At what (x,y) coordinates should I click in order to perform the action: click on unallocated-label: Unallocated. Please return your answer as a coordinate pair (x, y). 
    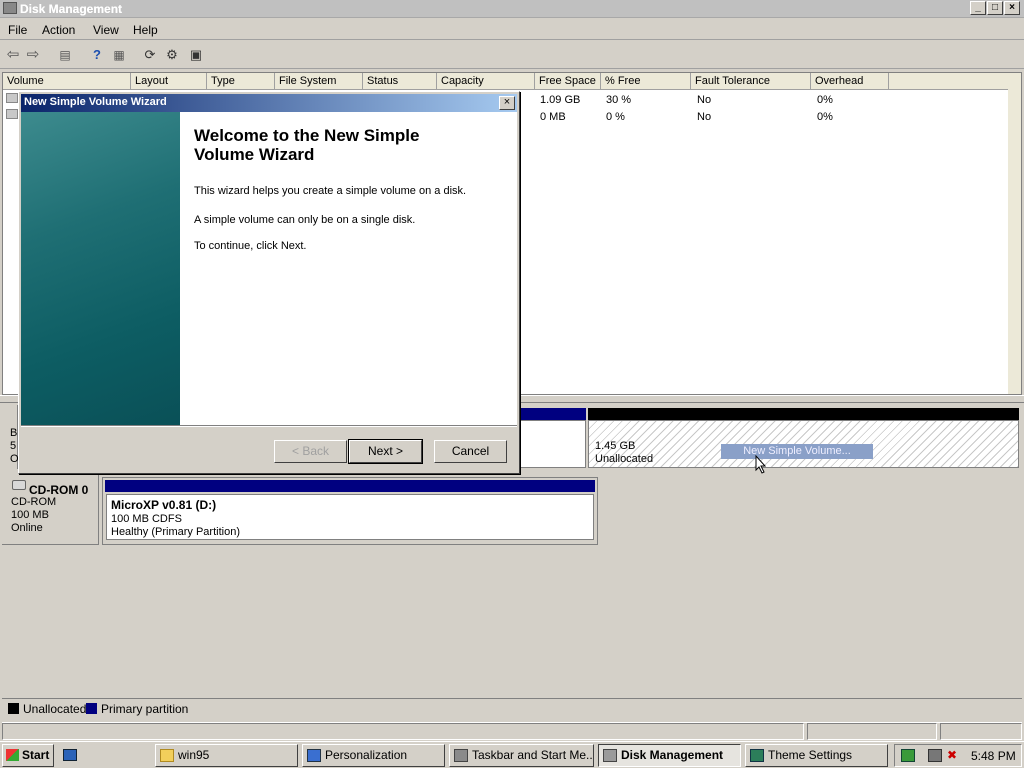
    Looking at the image, I should click on (624, 459).